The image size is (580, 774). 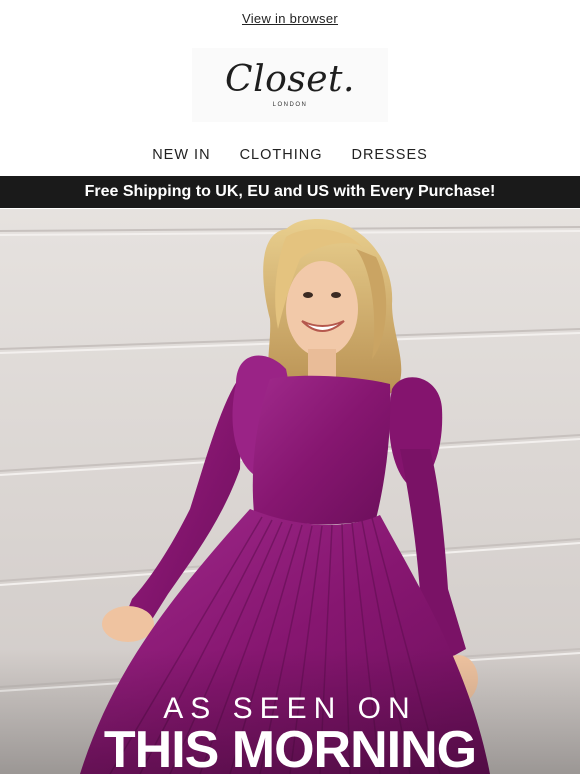 What do you see at coordinates (389, 155) in the screenshot?
I see `nav-item-dresses: DRESSES` at bounding box center [389, 155].